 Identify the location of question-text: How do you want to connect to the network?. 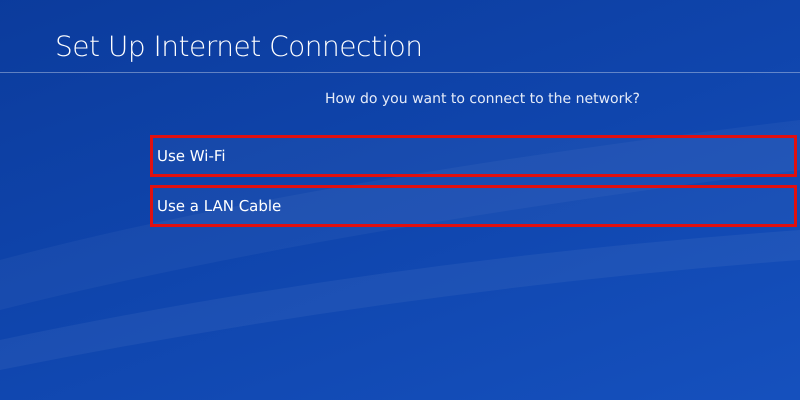
(483, 99).